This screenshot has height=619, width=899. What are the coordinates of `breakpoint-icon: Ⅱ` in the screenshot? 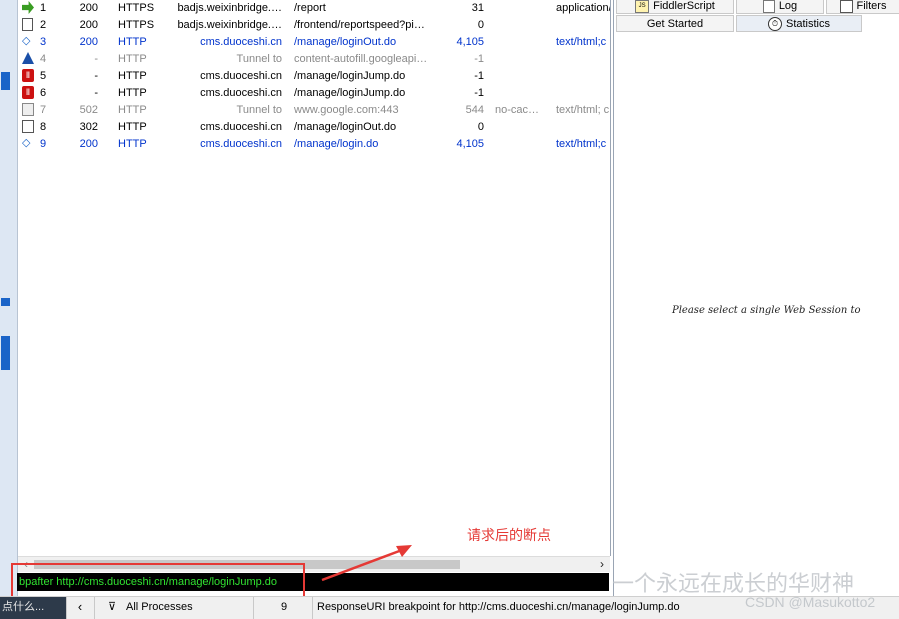 It's located at (28, 92).